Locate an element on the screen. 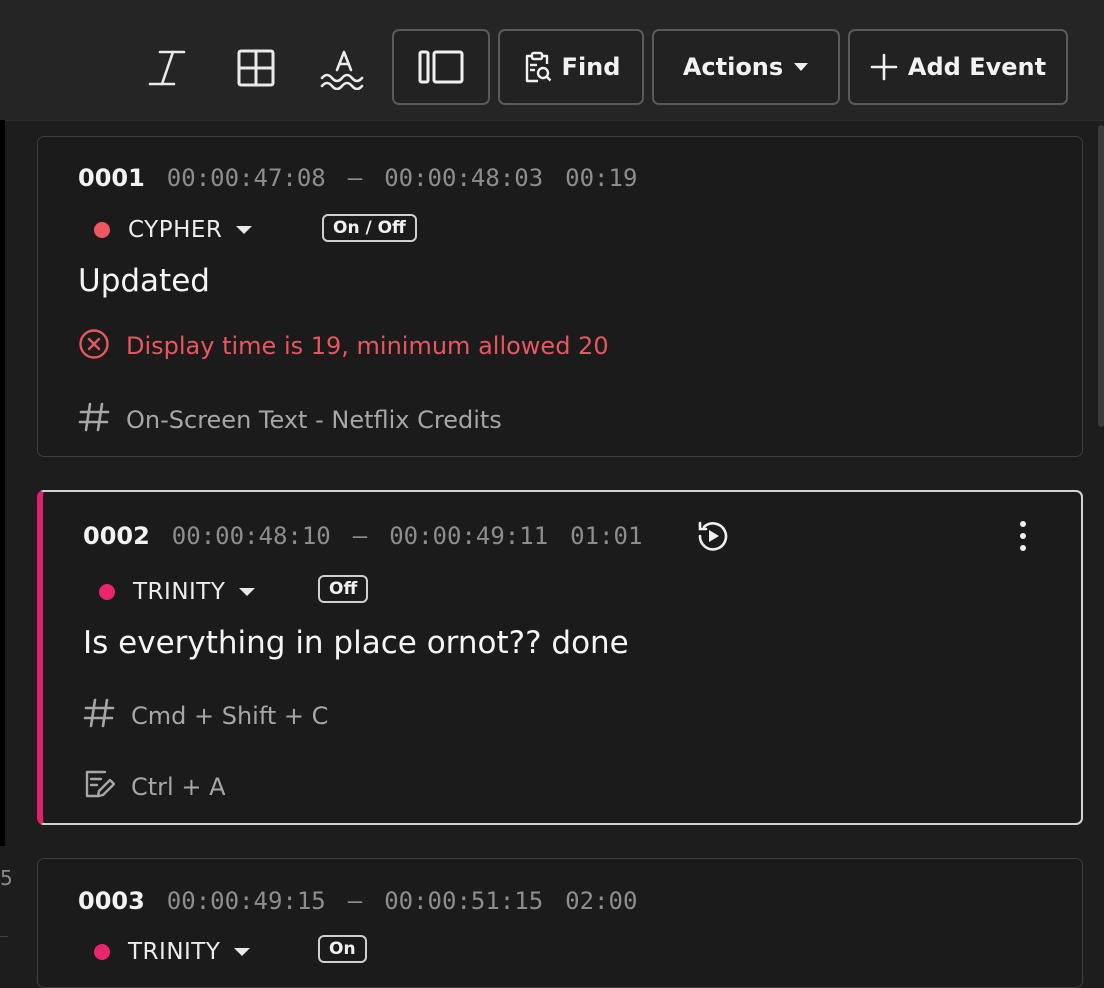  start-timecode: 00:00:49:15 is located at coordinates (246, 901).